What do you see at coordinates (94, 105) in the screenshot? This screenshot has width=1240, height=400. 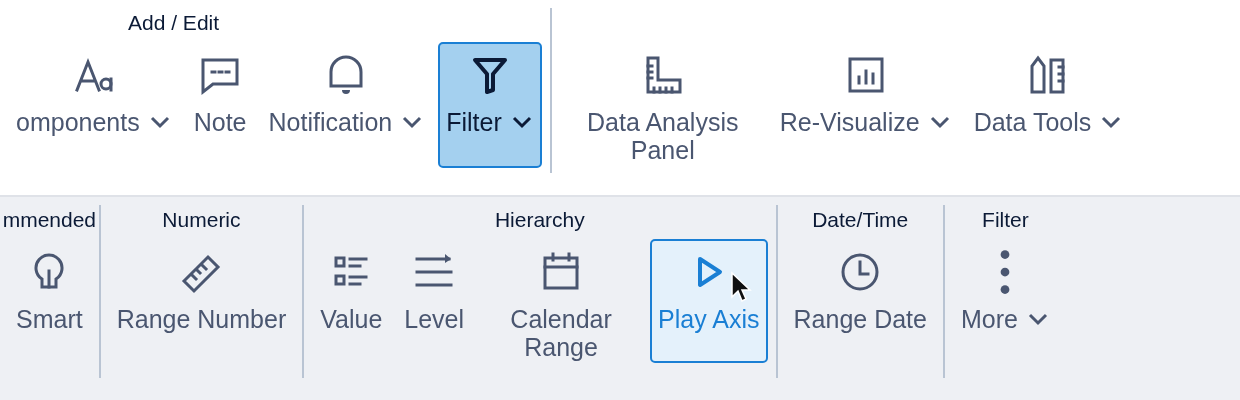 I see `ribbon-button: omponents` at bounding box center [94, 105].